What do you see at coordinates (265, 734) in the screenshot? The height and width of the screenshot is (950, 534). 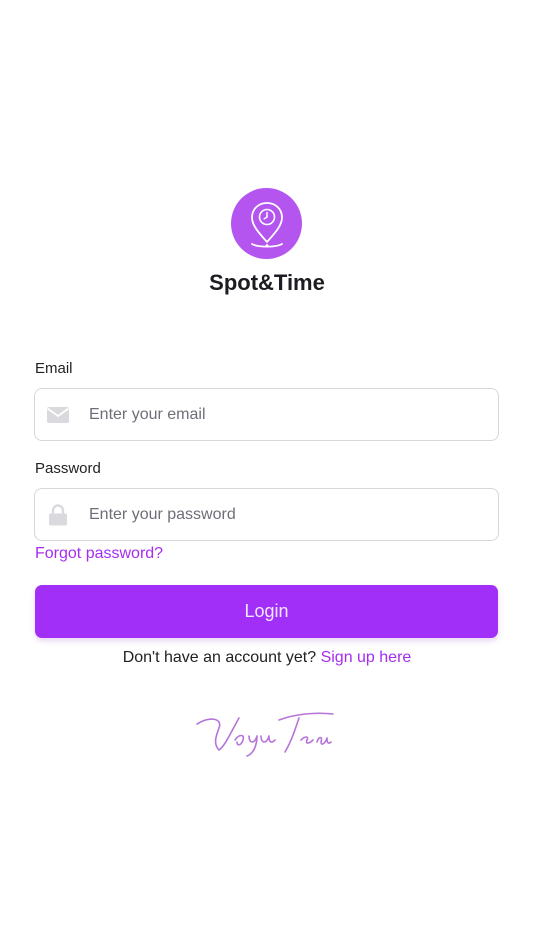 I see `signature-logo` at bounding box center [265, 734].